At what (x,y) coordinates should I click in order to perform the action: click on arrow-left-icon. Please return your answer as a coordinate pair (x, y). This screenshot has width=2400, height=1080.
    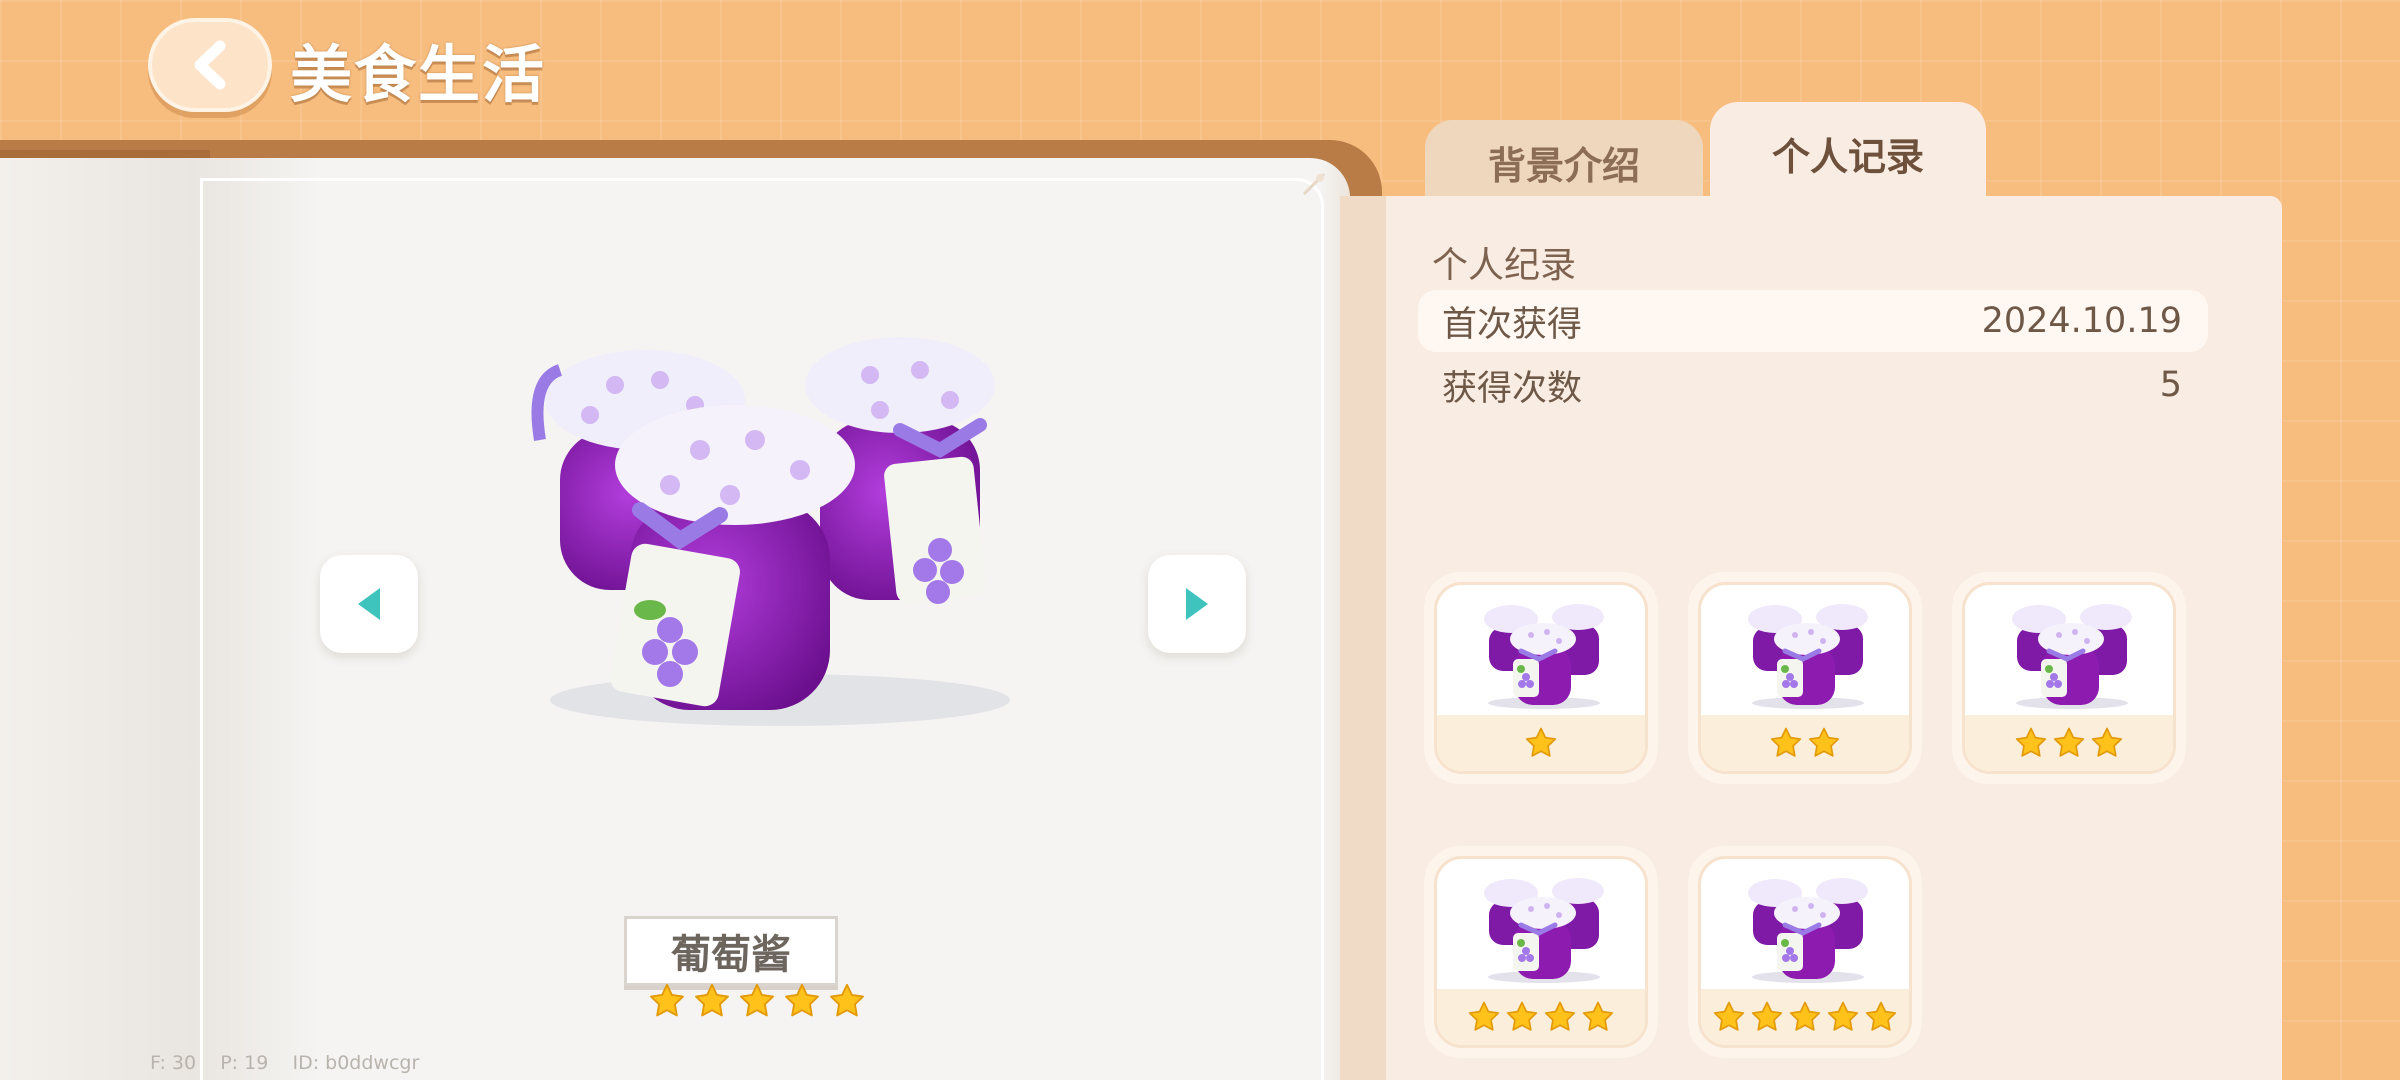
    Looking at the image, I should click on (369, 604).